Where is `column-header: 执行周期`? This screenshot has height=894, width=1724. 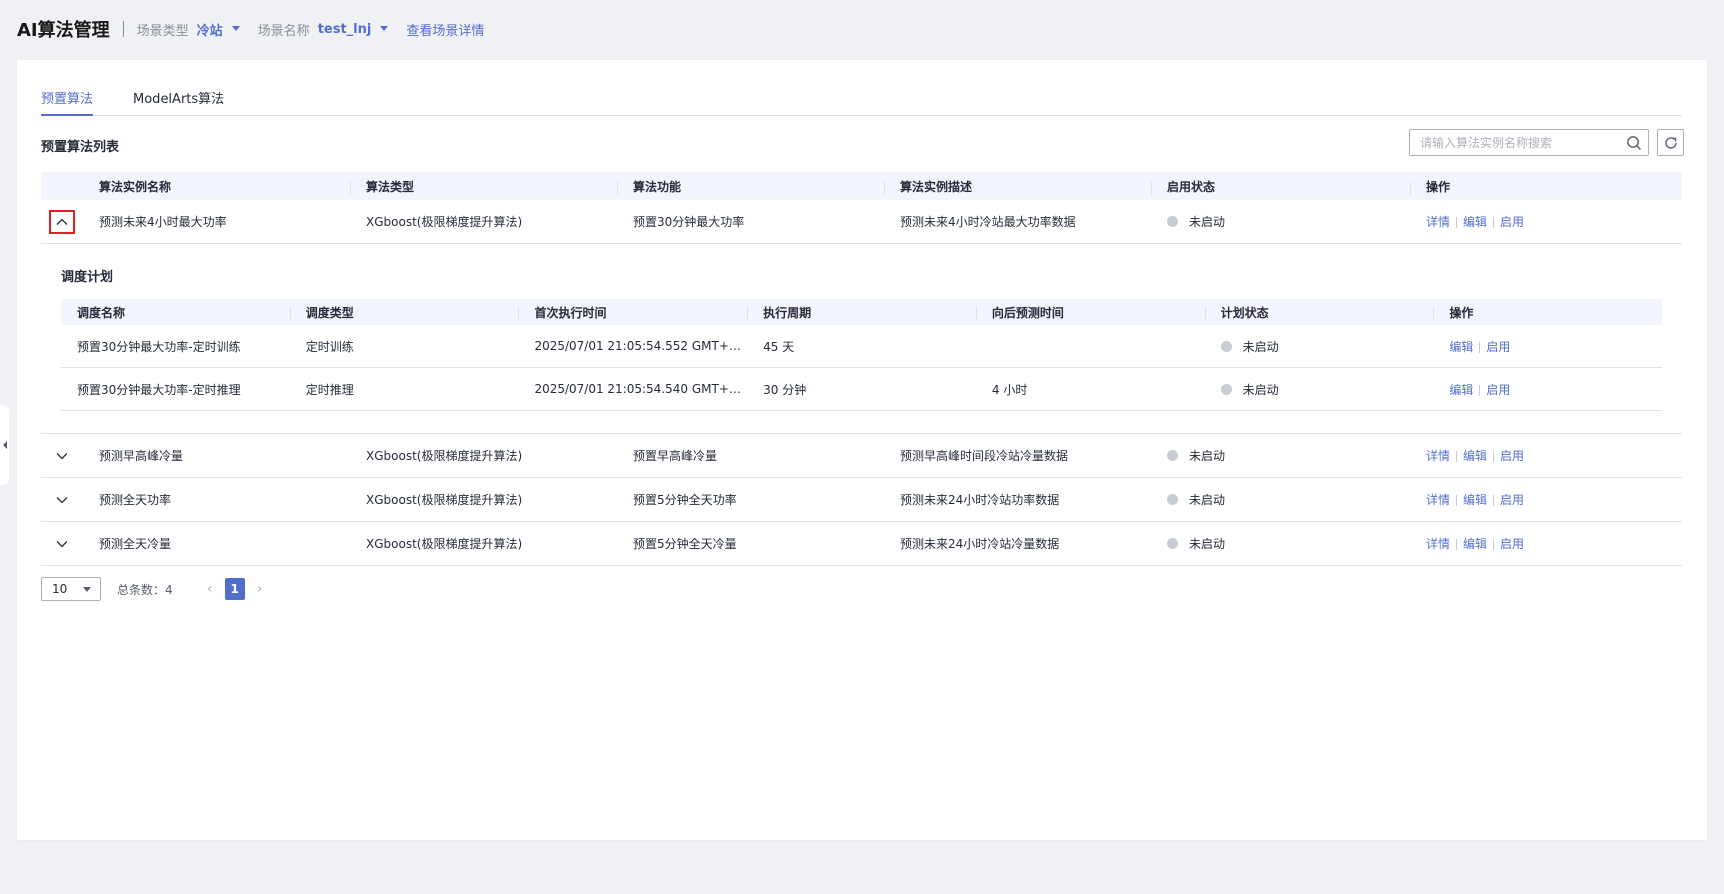 column-header: 执行周期 is located at coordinates (861, 312).